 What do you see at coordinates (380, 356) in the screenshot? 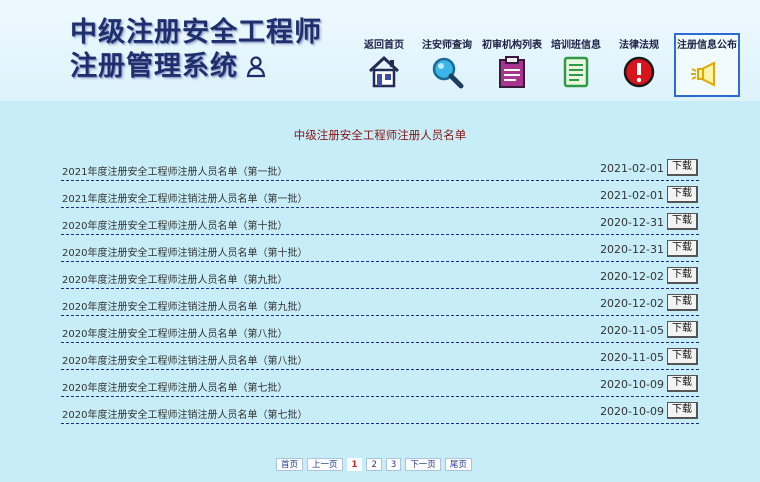
I see `list-item: 2020年度注册安全工程师注销注册人员名单（第八批） 2020-11-05 下载` at bounding box center [380, 356].